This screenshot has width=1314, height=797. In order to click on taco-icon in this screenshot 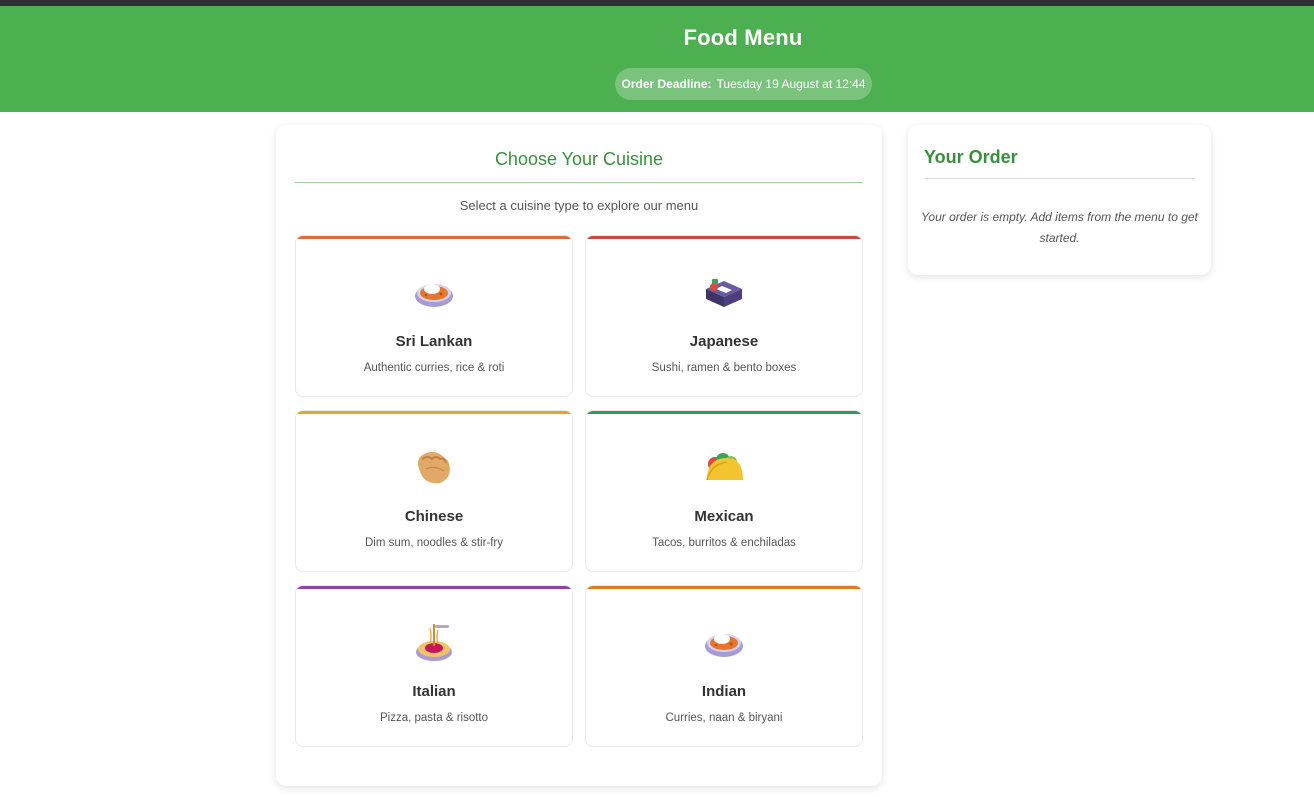, I will do `click(724, 467)`.